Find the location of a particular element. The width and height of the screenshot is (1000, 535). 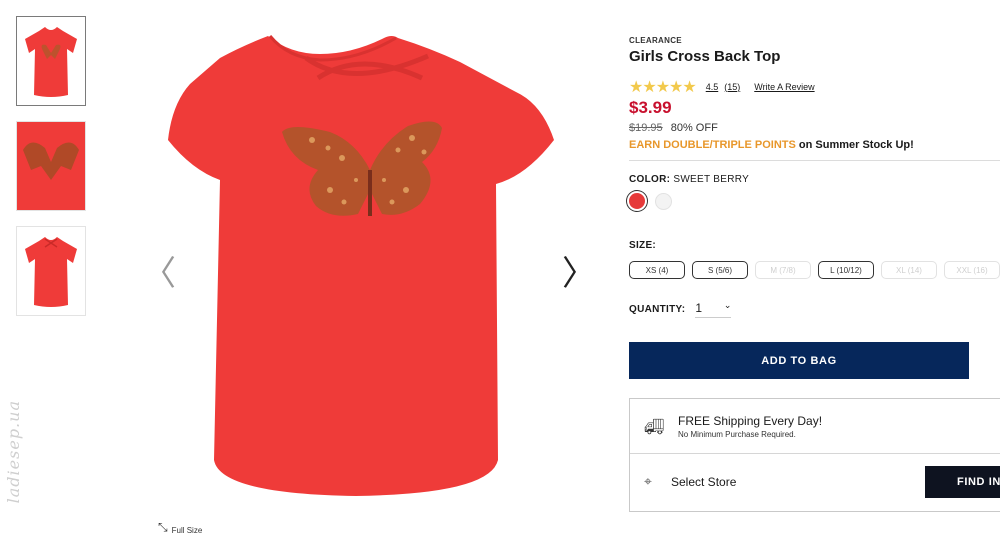

clearance-badge: CLEARANCE is located at coordinates (655, 40).